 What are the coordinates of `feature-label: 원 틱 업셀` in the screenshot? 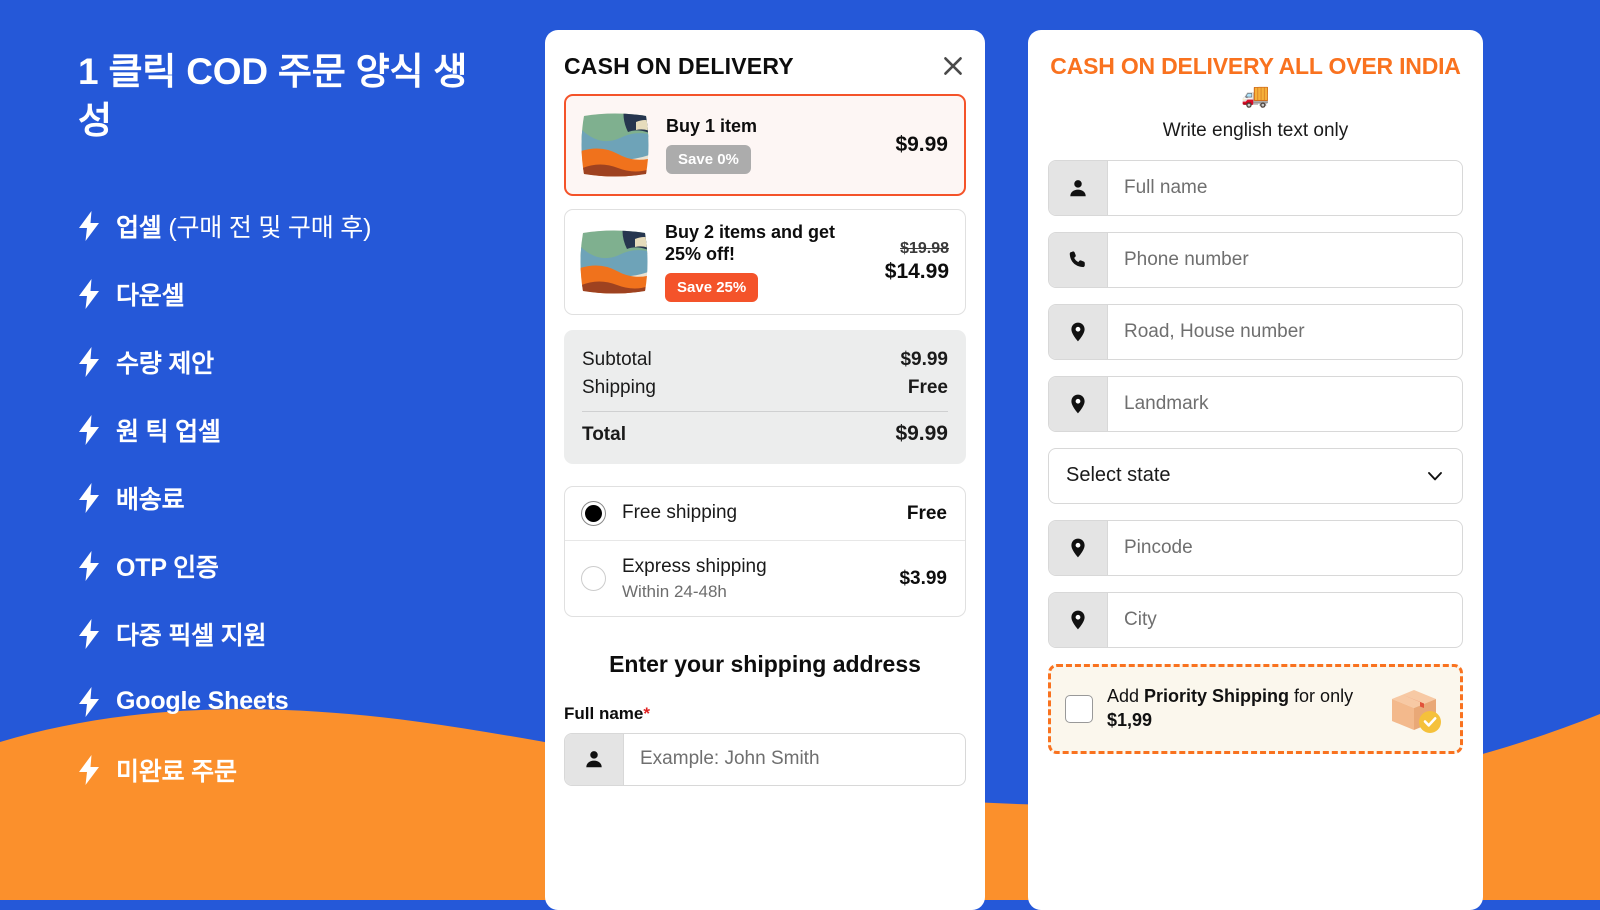 It's located at (168, 431).